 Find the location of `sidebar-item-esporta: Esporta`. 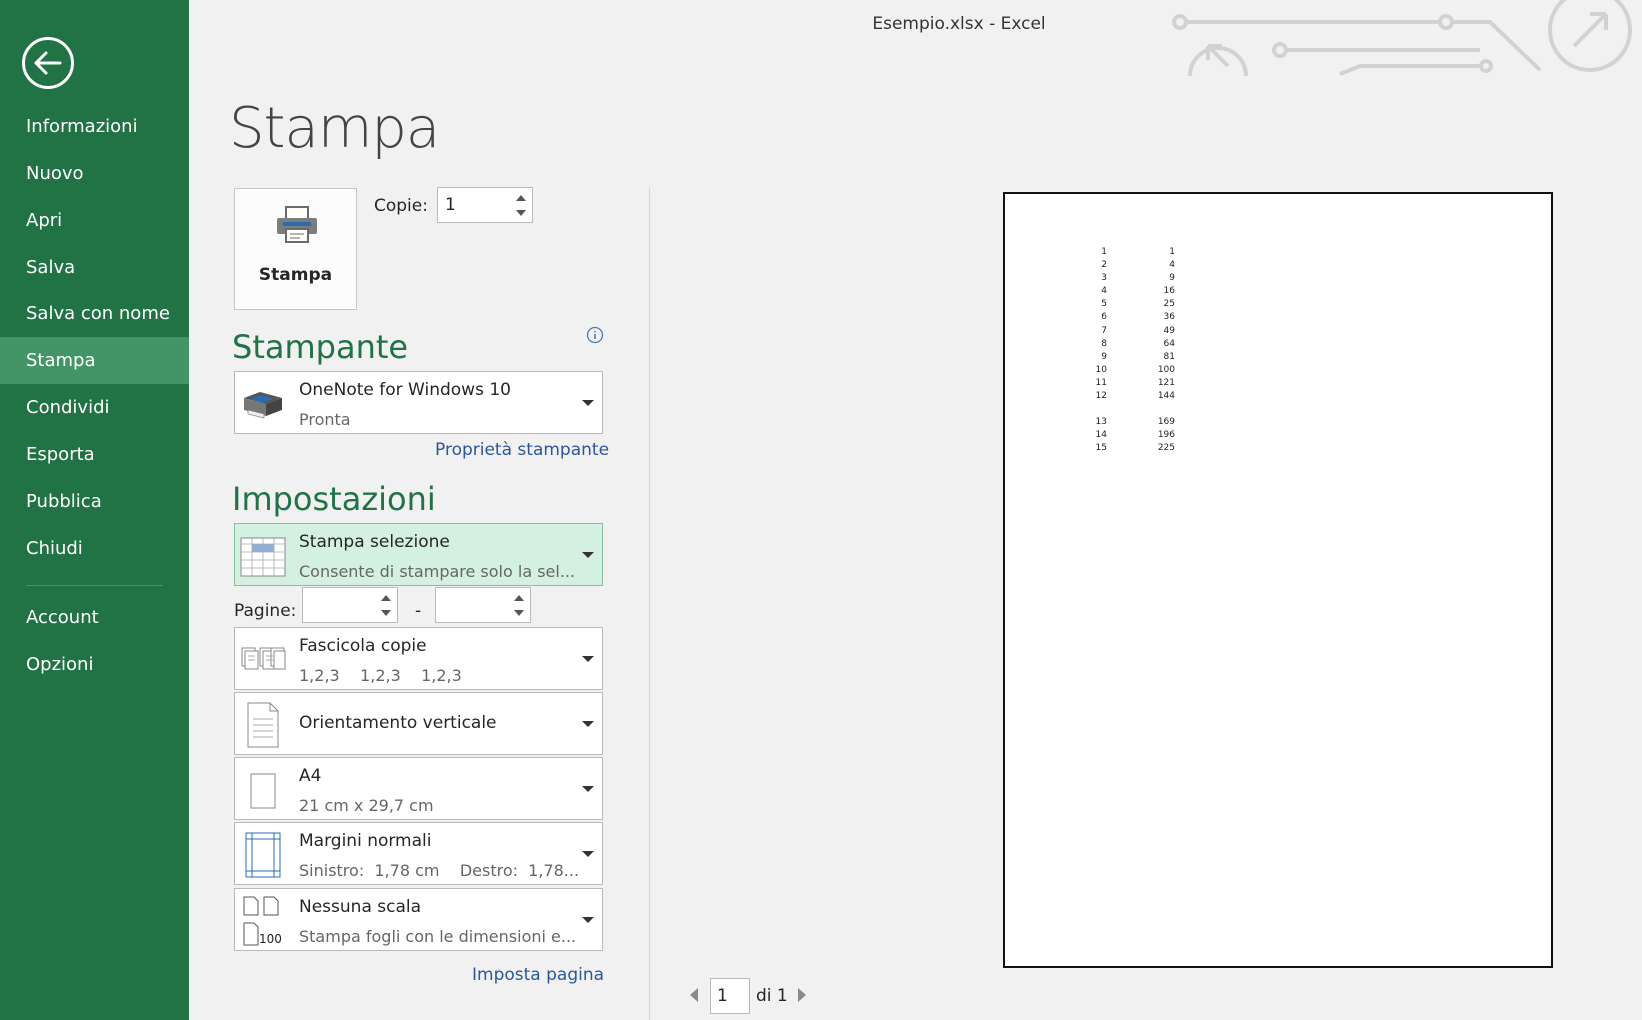

sidebar-item-esporta: Esporta is located at coordinates (94, 454).